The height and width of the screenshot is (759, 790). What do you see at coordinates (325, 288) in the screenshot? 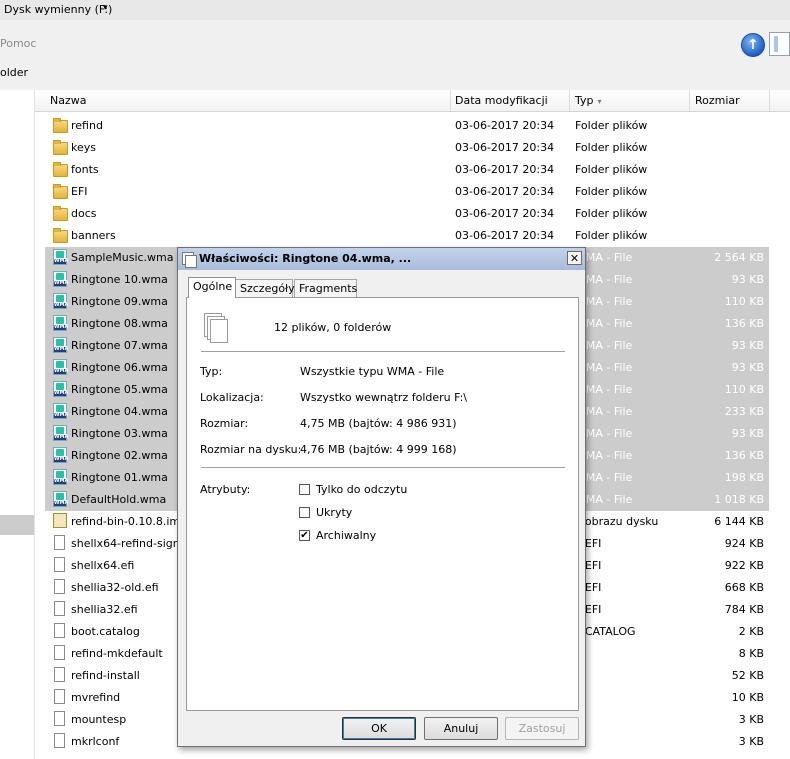
I see `tab-fragments: Fragments` at bounding box center [325, 288].